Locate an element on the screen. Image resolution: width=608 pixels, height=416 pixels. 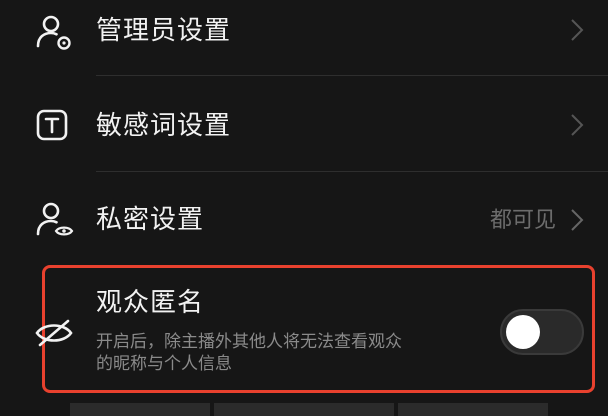
privacy-value: 都可见 is located at coordinates (522, 220).